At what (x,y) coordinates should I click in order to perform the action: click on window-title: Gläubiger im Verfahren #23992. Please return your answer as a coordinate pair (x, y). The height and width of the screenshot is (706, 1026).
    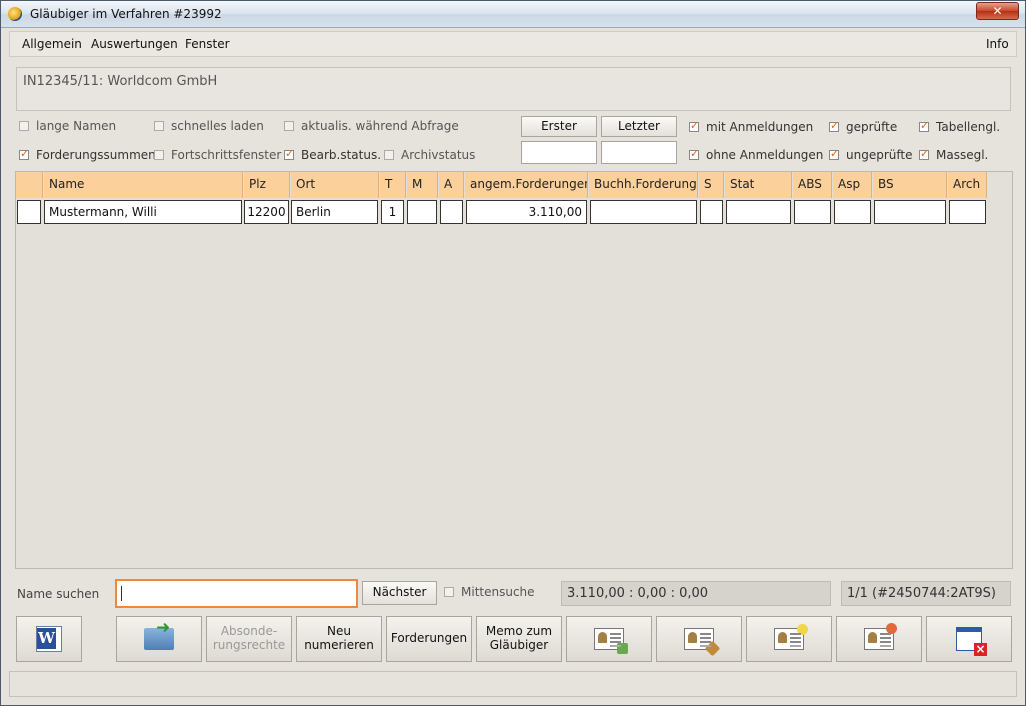
    Looking at the image, I should click on (126, 14).